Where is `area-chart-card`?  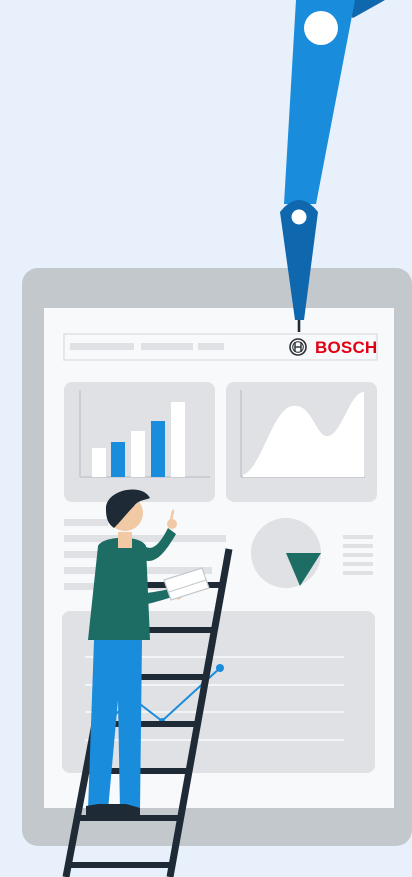 area-chart-card is located at coordinates (301, 442).